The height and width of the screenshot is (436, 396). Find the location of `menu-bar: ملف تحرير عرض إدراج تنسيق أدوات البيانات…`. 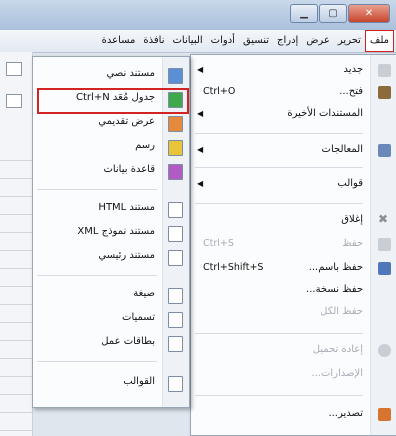

menu-bar: ملف تحرير عرض إدراج تنسيق أدوات البيانات… is located at coordinates (198, 41).